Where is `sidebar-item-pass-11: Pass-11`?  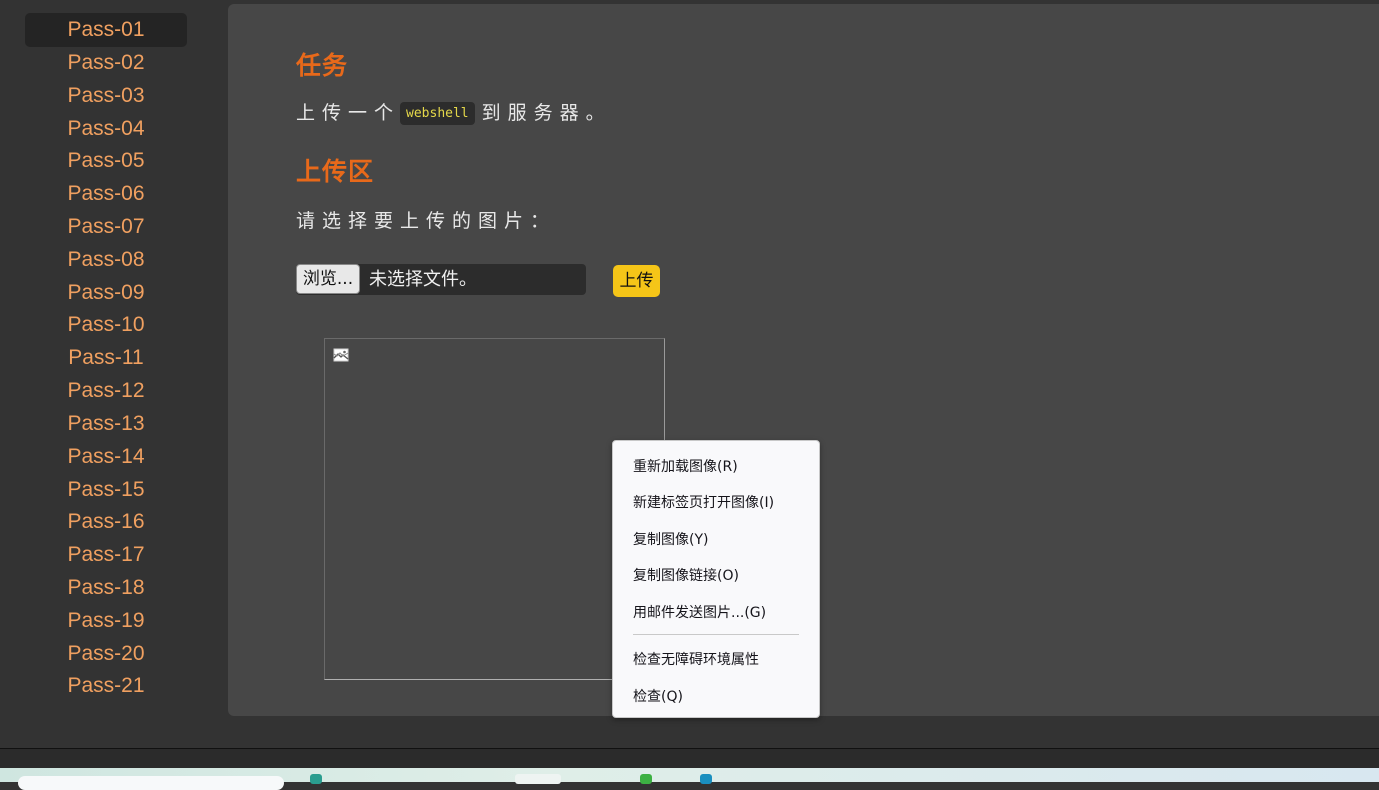
sidebar-item-pass-11: Pass-11 is located at coordinates (106, 358).